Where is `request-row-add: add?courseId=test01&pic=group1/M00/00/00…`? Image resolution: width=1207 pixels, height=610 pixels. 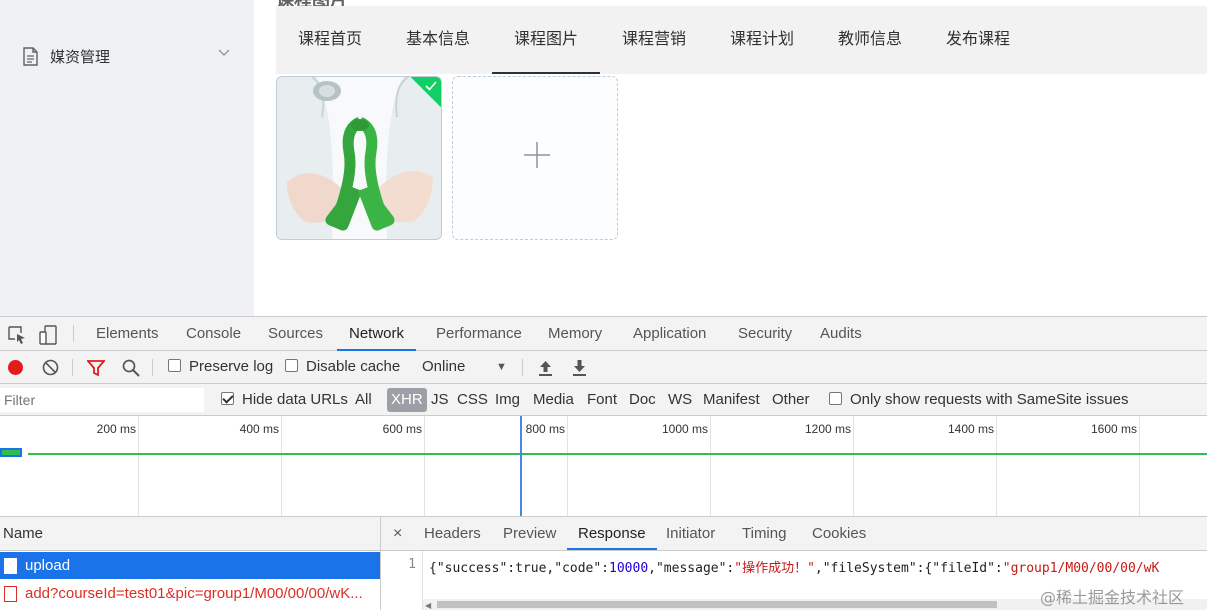 request-row-add: add?courseId=test01&pic=group1/M00/00/00… is located at coordinates (190, 593).